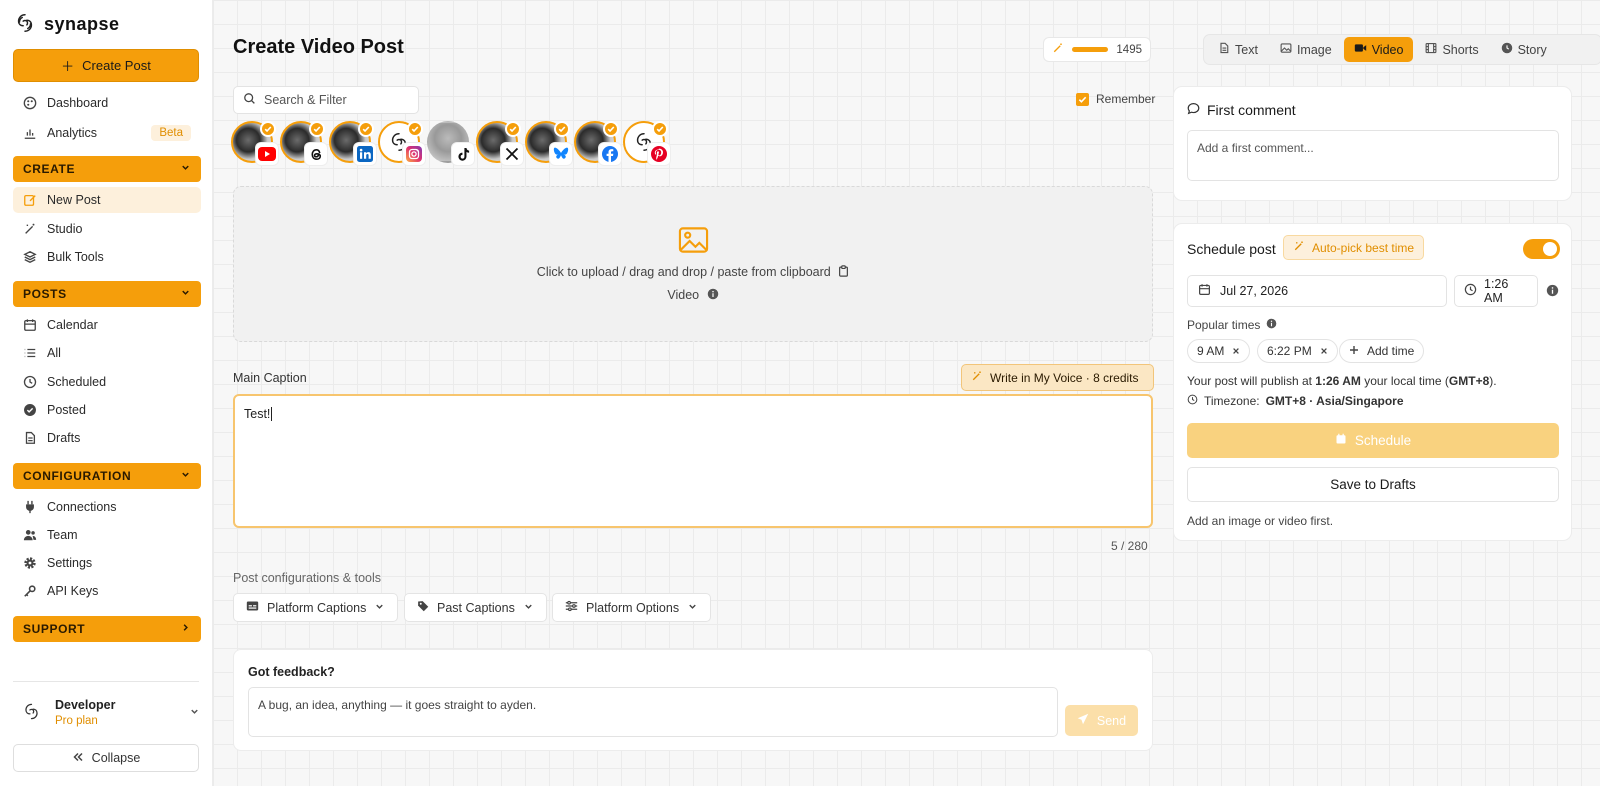  Describe the element at coordinates (1115, 99) in the screenshot. I see `remember-checkbox: Remember` at that location.